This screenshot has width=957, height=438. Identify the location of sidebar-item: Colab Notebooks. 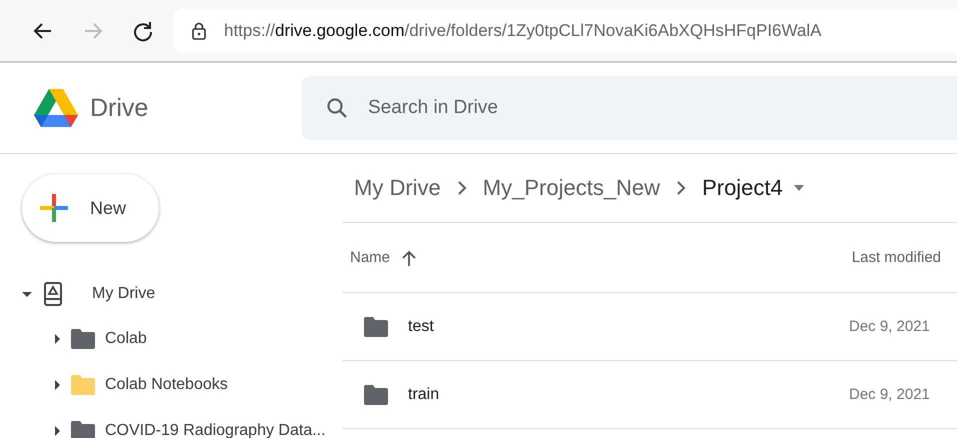
(171, 385).